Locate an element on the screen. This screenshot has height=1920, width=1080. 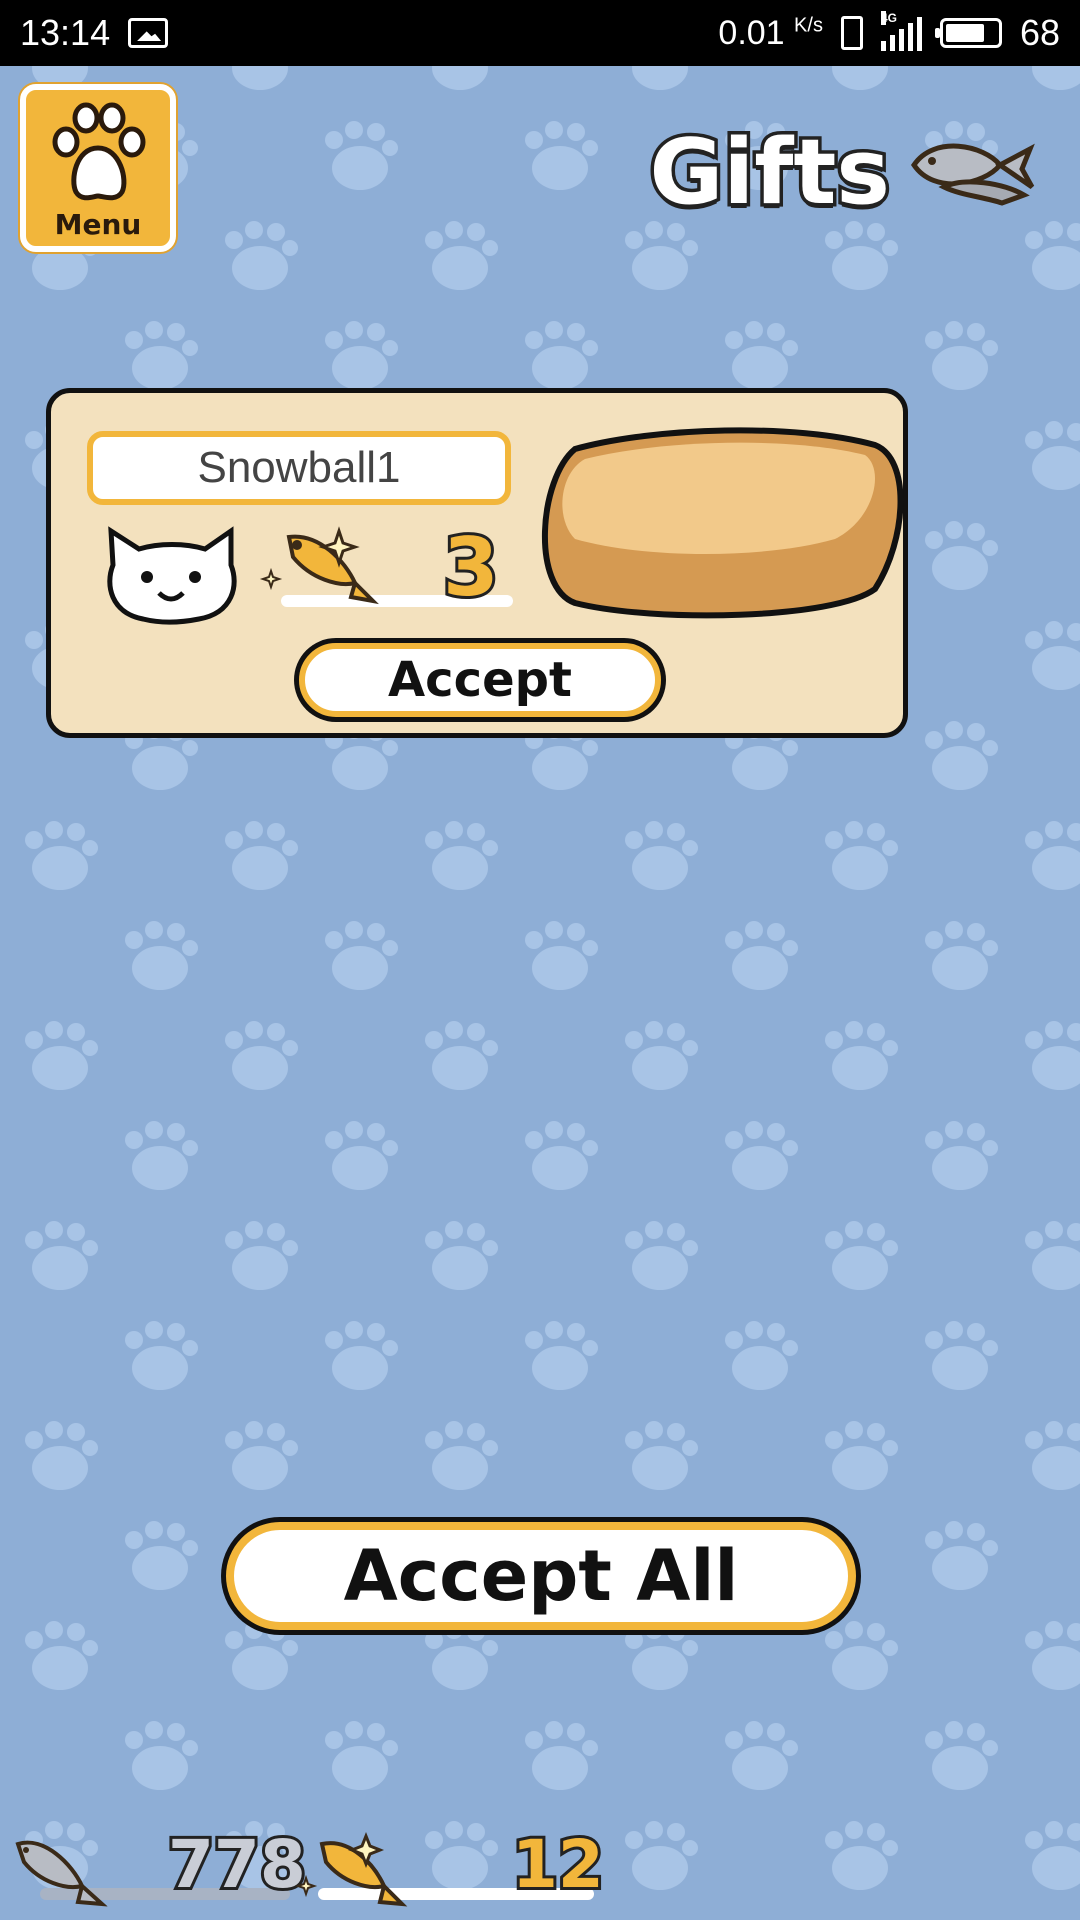
cat-name-label: Snowball1 is located at coordinates (299, 468).